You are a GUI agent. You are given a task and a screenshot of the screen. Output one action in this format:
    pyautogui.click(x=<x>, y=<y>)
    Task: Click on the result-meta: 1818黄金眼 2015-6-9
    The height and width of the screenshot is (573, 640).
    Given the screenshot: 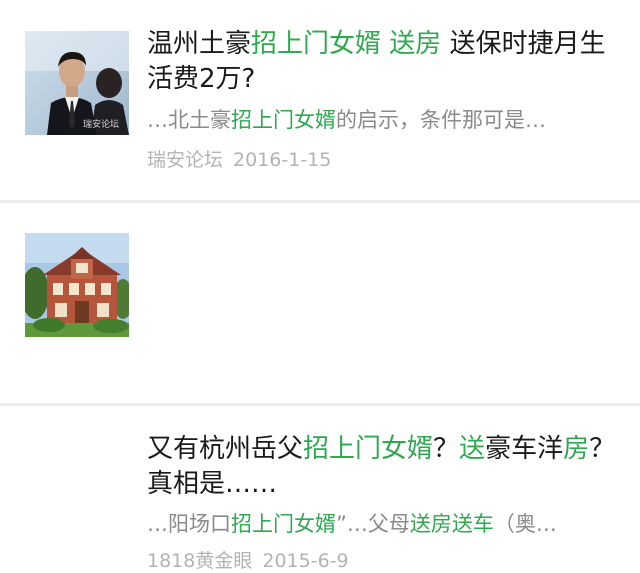 What is the action you would take?
    pyautogui.click(x=248, y=561)
    